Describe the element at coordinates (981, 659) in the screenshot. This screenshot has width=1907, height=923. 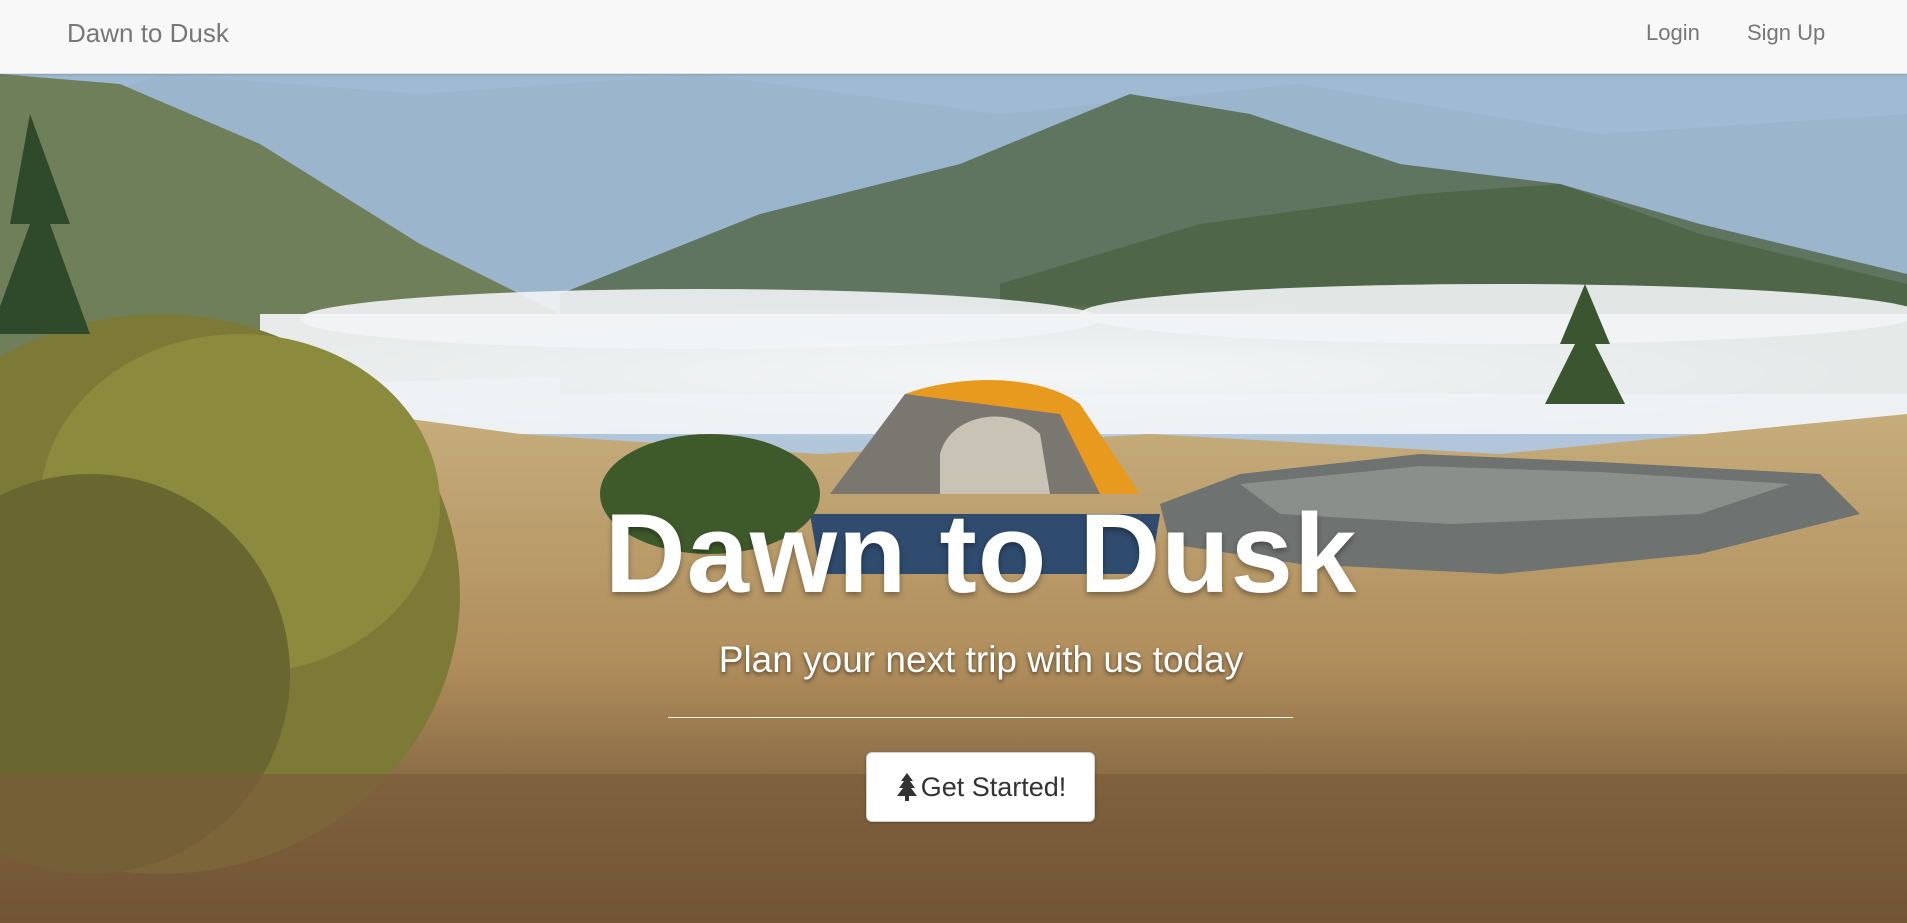
I see `hero-subtitle: Plan your next trip with us today` at that location.